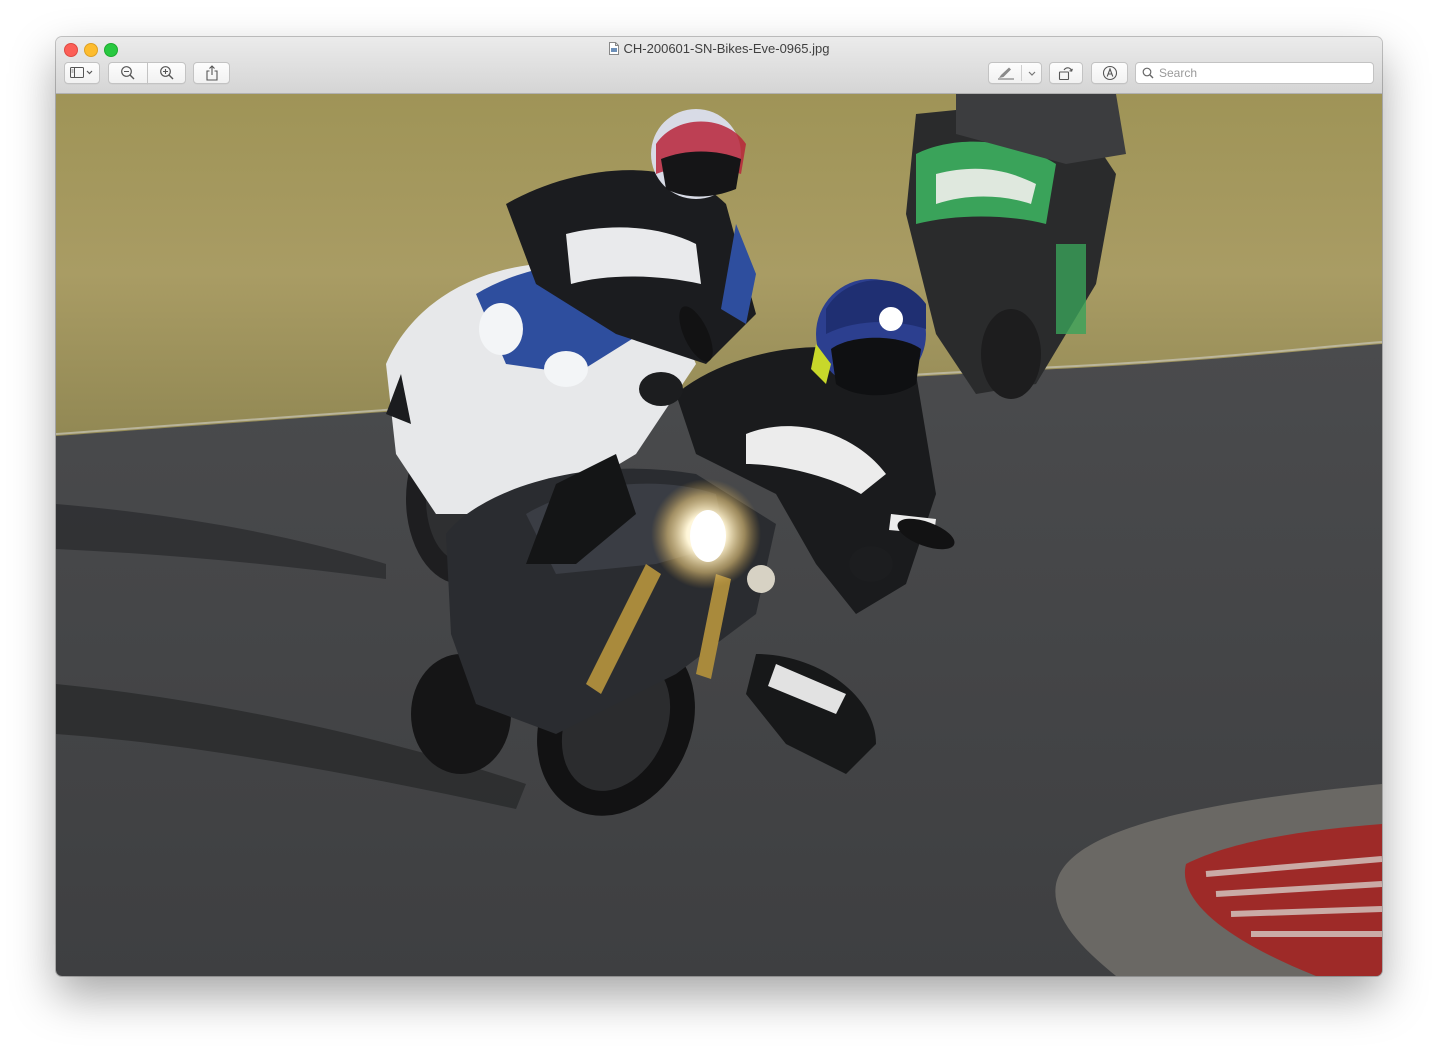 This screenshot has width=1438, height=1051. I want to click on search-field, so click(1254, 73).